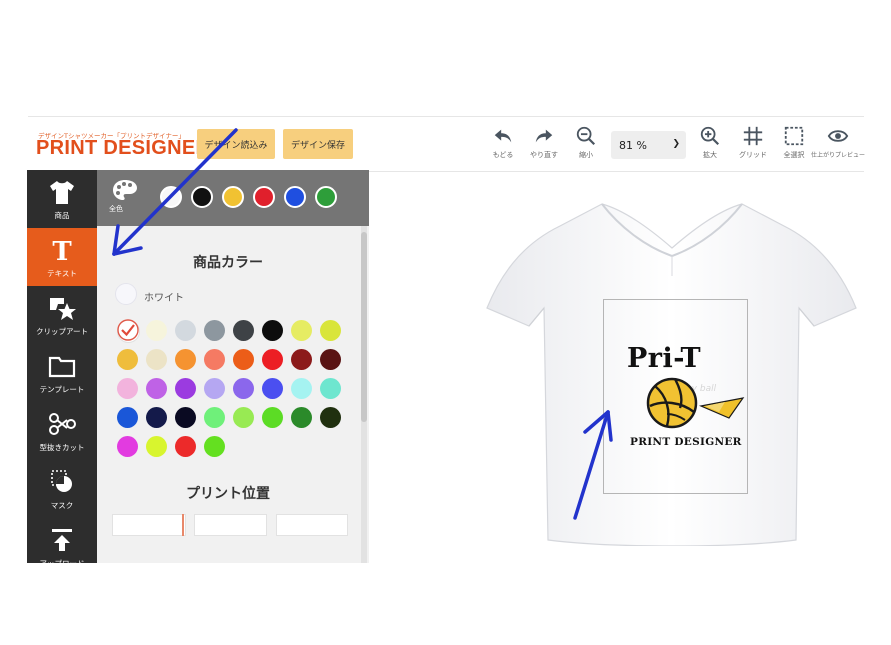 Image resolution: width=891 pixels, height=645 pixels. Describe the element at coordinates (794, 146) in the screenshot. I see `select-all-button: 全選択` at that location.